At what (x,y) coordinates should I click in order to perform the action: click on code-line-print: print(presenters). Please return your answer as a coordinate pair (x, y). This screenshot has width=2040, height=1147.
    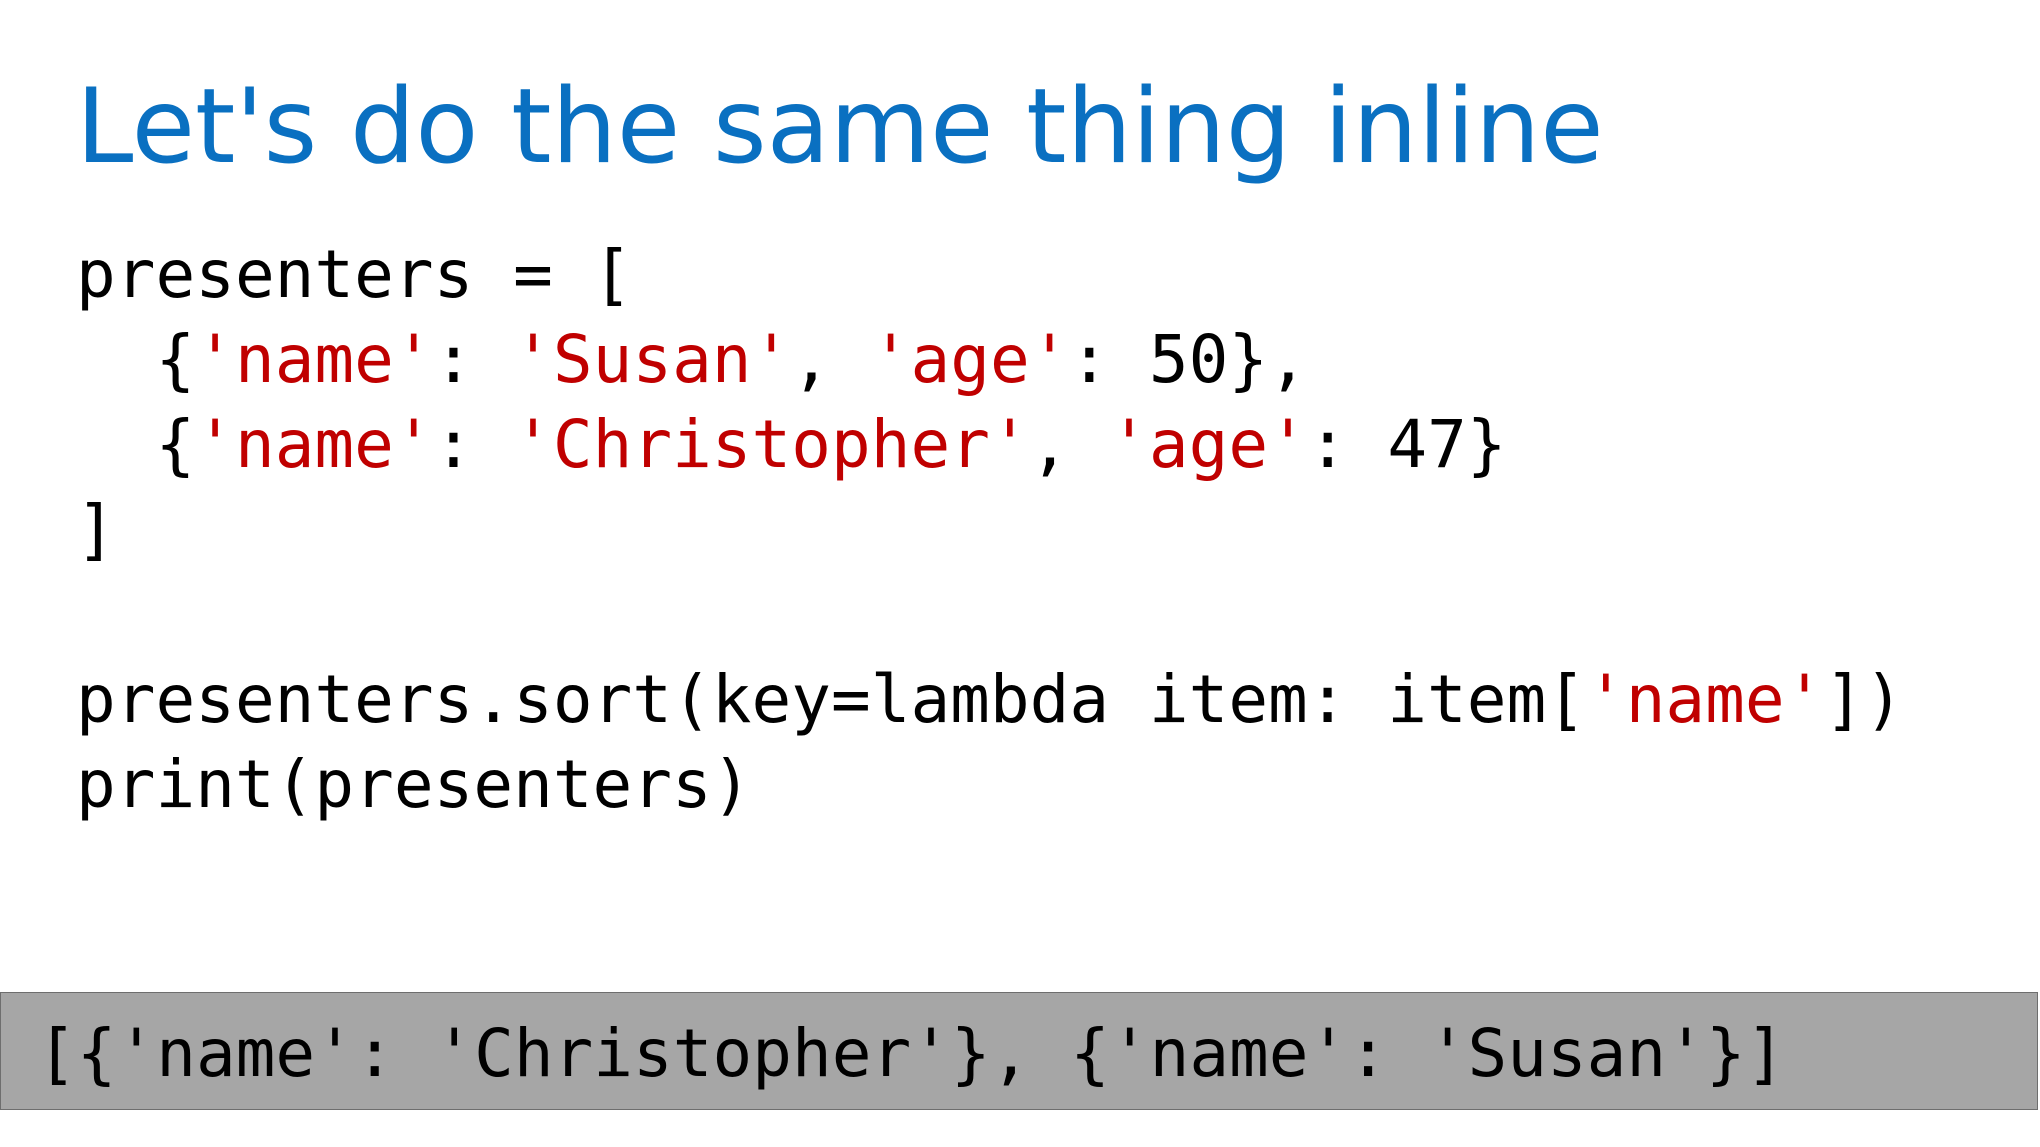
    Looking at the image, I should click on (990, 784).